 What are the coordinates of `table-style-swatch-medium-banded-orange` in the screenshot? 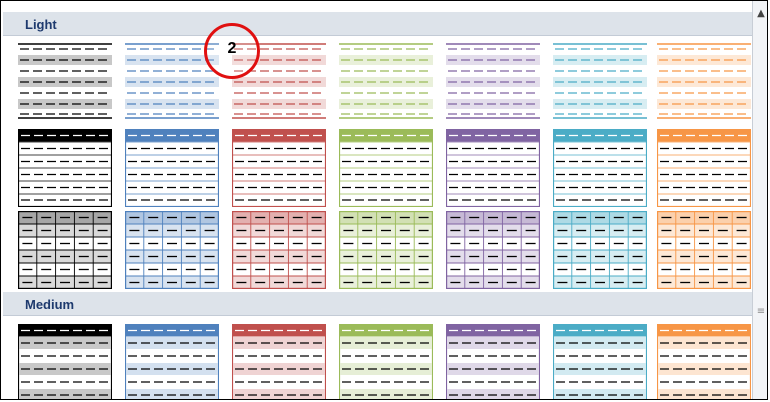 It's located at (704, 361).